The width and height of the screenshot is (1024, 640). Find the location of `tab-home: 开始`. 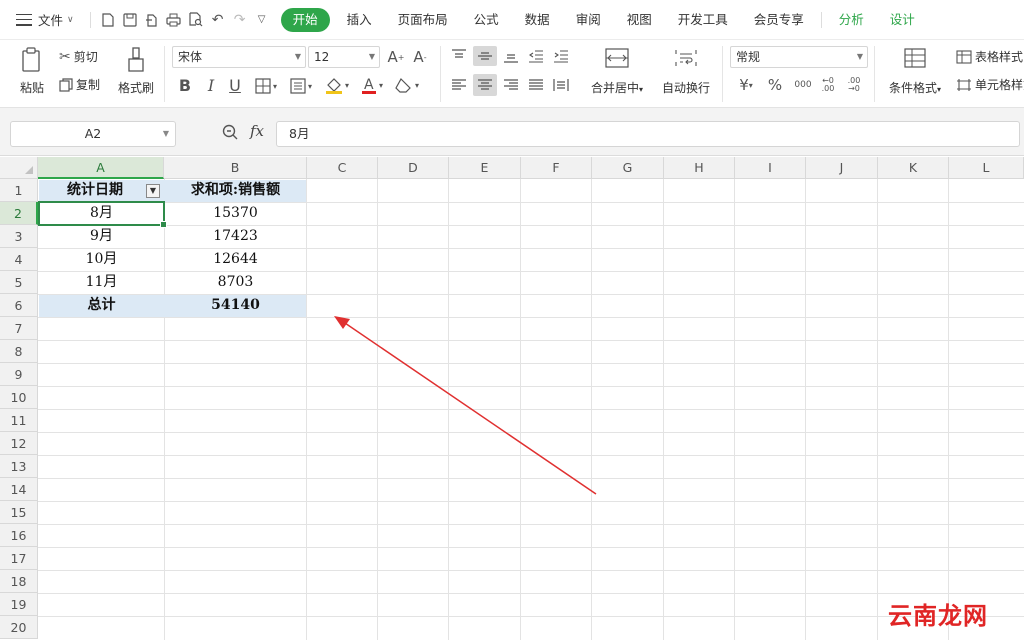

tab-home: 开始 is located at coordinates (305, 19).